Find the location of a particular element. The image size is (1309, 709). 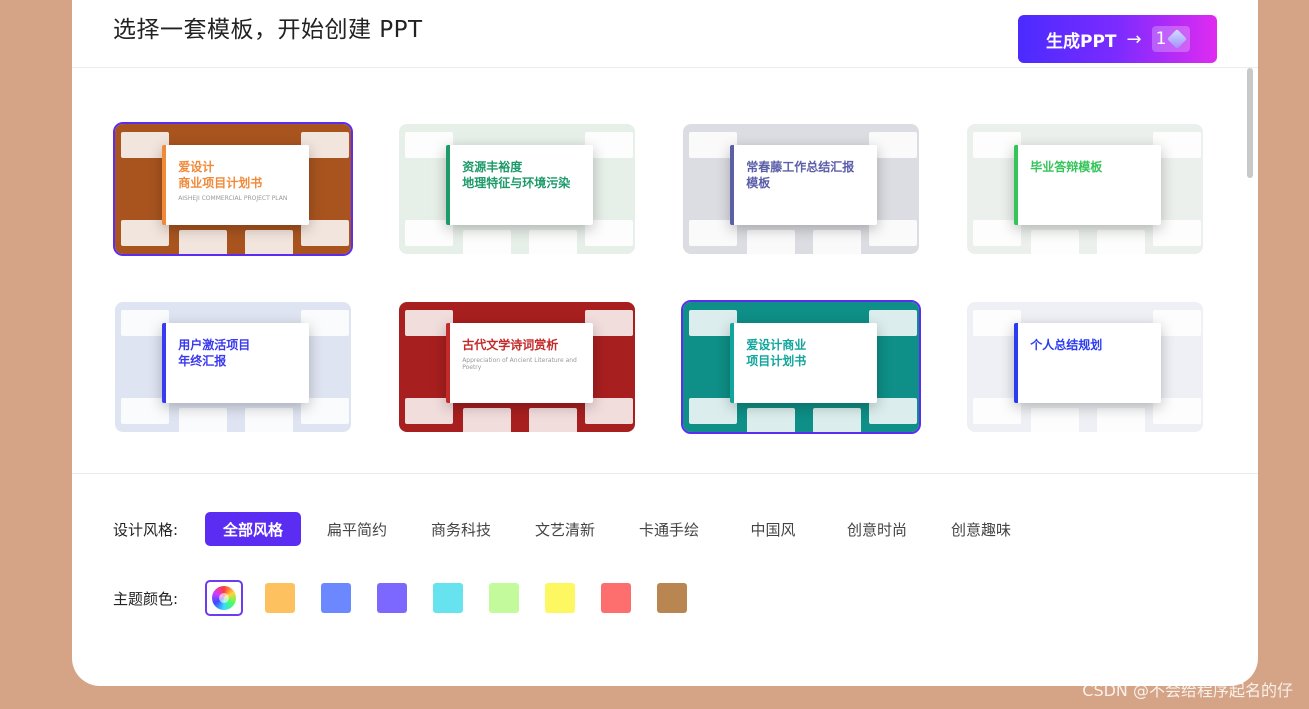

style-tab: 扁平简约 is located at coordinates (357, 529).